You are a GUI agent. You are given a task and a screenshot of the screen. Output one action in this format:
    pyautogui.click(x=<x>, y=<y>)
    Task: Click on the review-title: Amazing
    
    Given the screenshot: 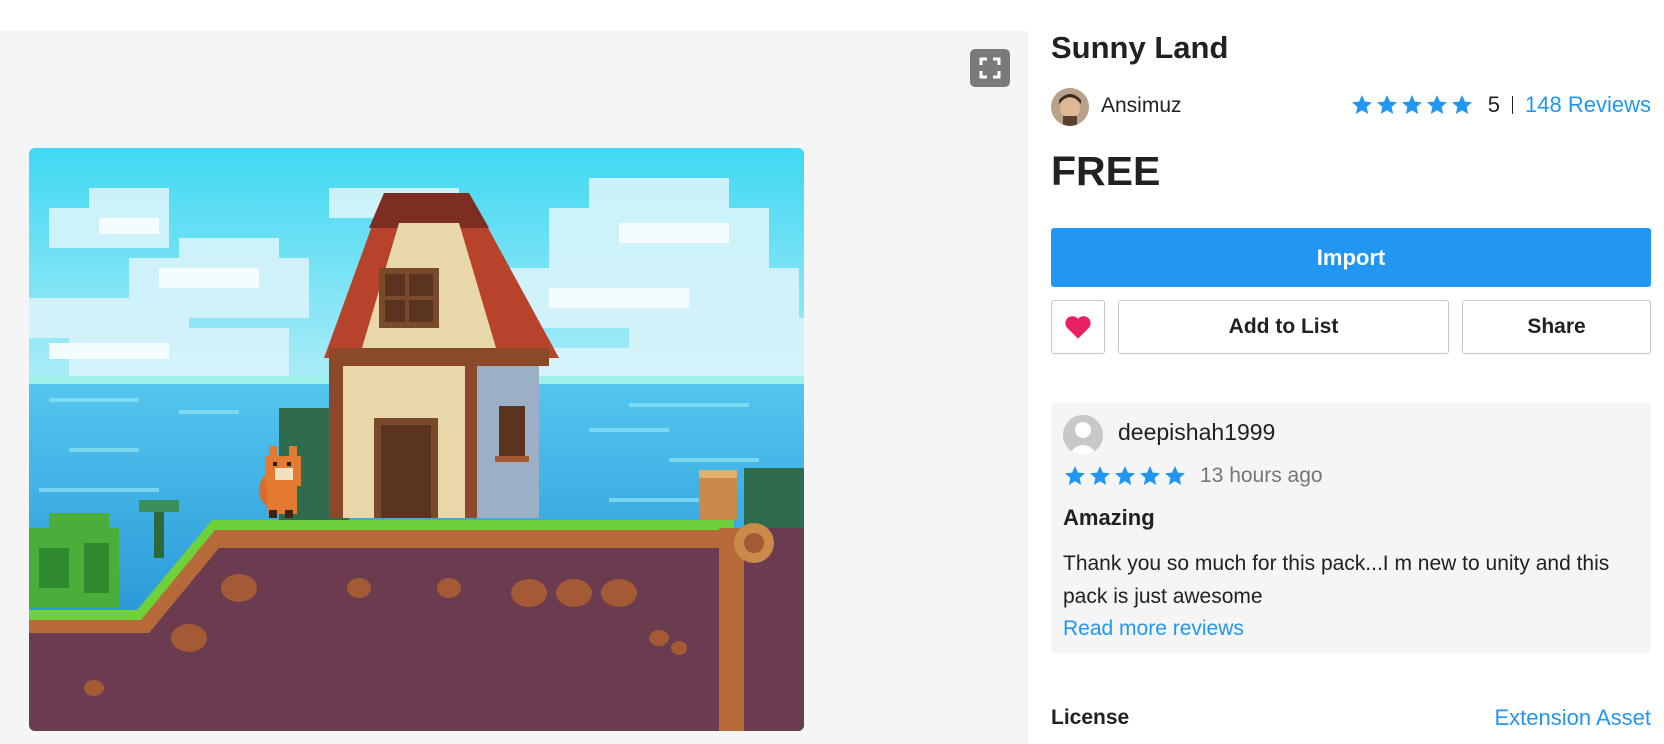 What is the action you would take?
    pyautogui.click(x=1109, y=517)
    